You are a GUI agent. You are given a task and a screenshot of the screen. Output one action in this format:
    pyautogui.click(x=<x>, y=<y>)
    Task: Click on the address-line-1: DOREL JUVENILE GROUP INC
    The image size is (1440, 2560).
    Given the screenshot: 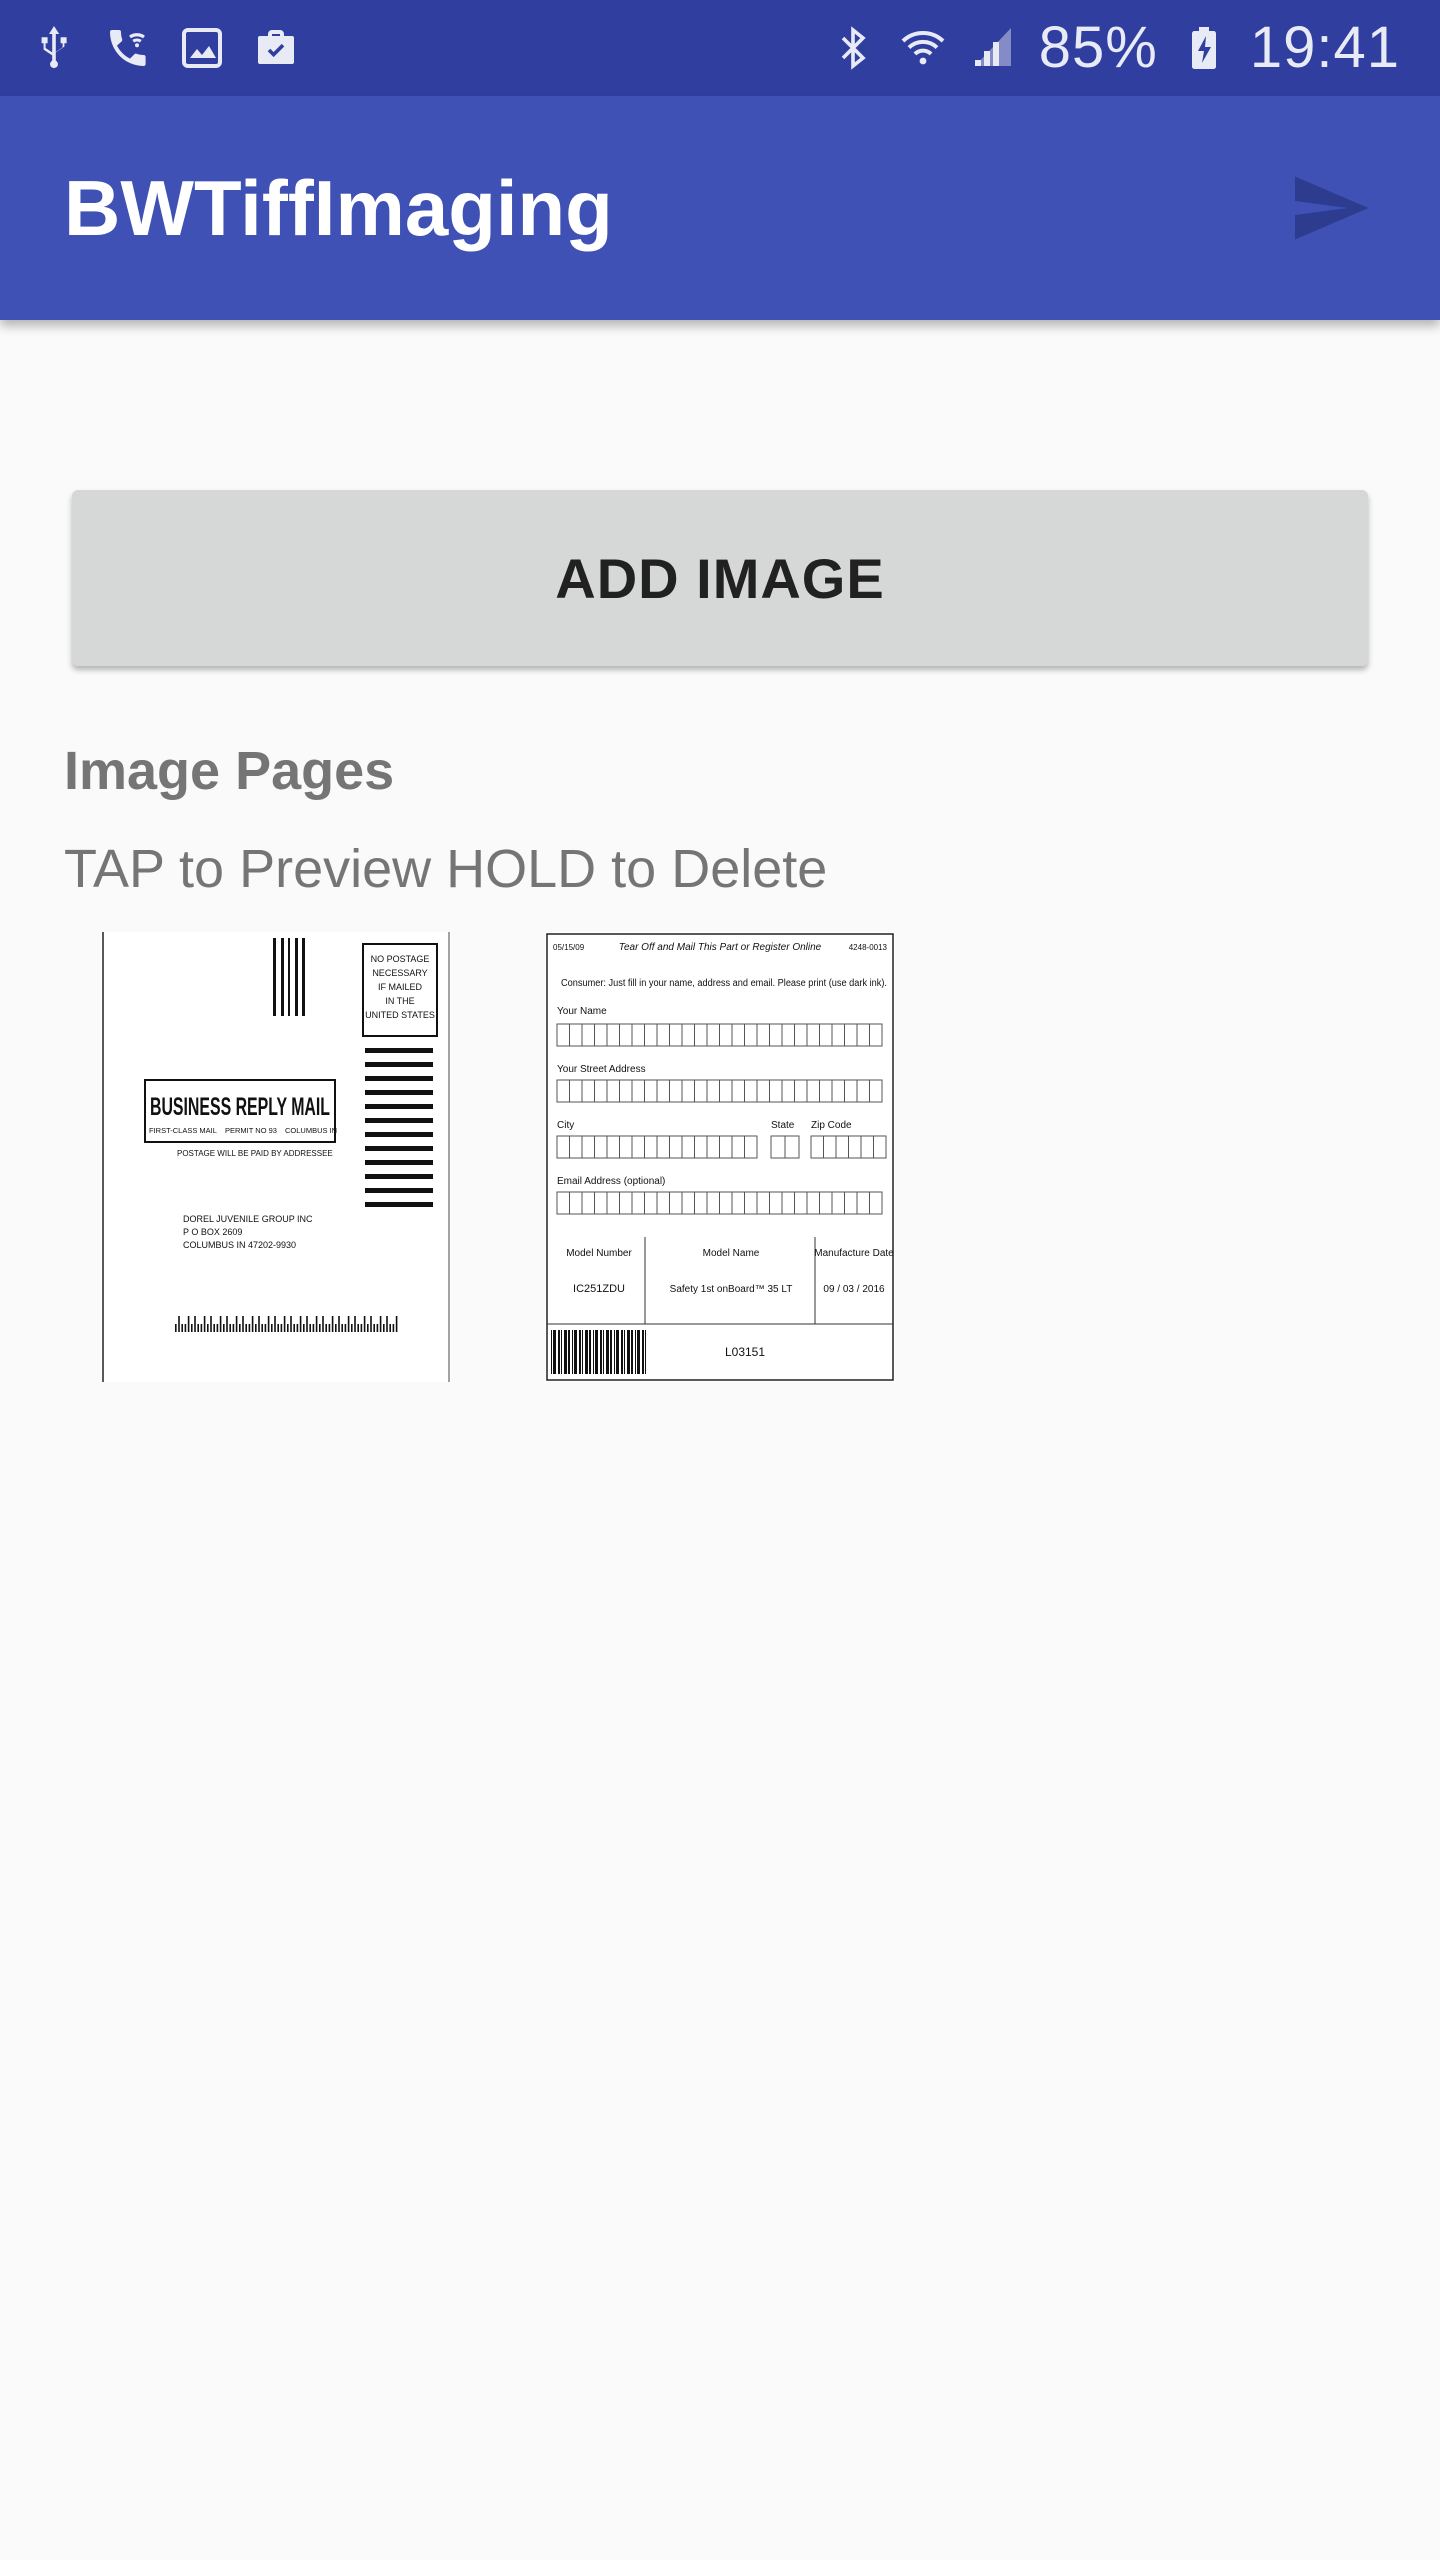 What is the action you would take?
    pyautogui.click(x=248, y=1219)
    